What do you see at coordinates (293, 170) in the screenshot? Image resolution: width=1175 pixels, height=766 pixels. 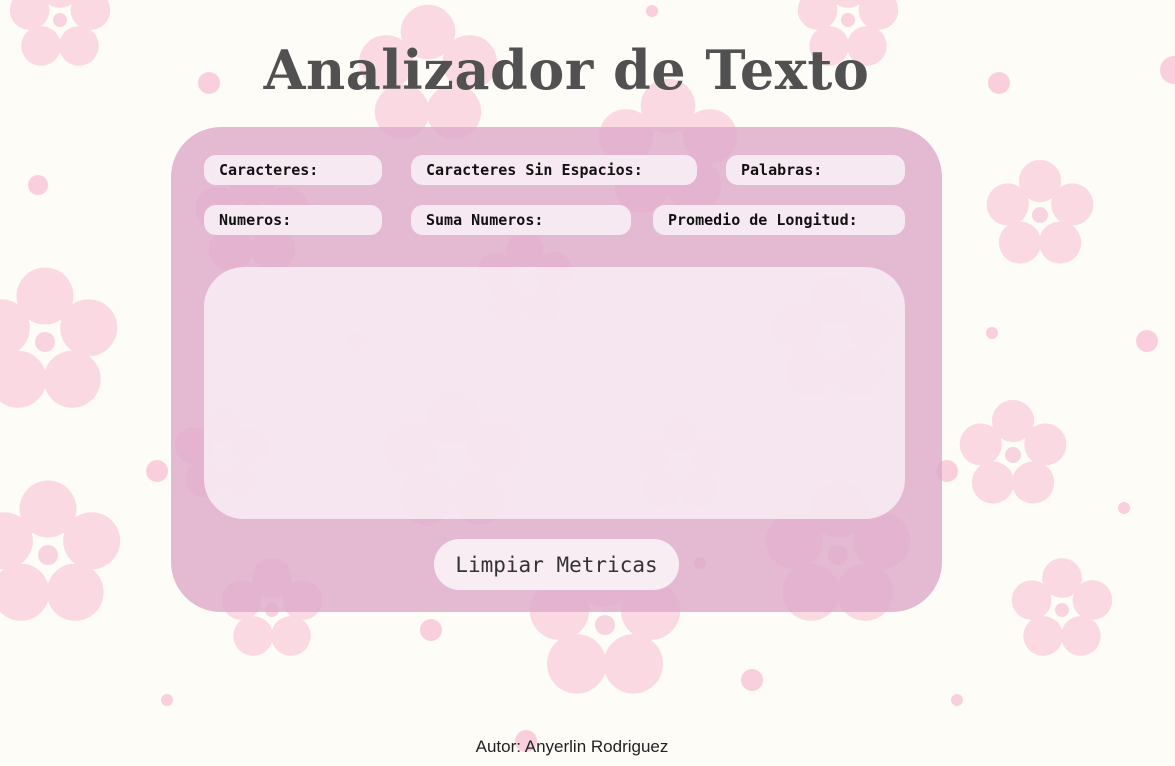 I see `metric-caracteres: Caracteres:` at bounding box center [293, 170].